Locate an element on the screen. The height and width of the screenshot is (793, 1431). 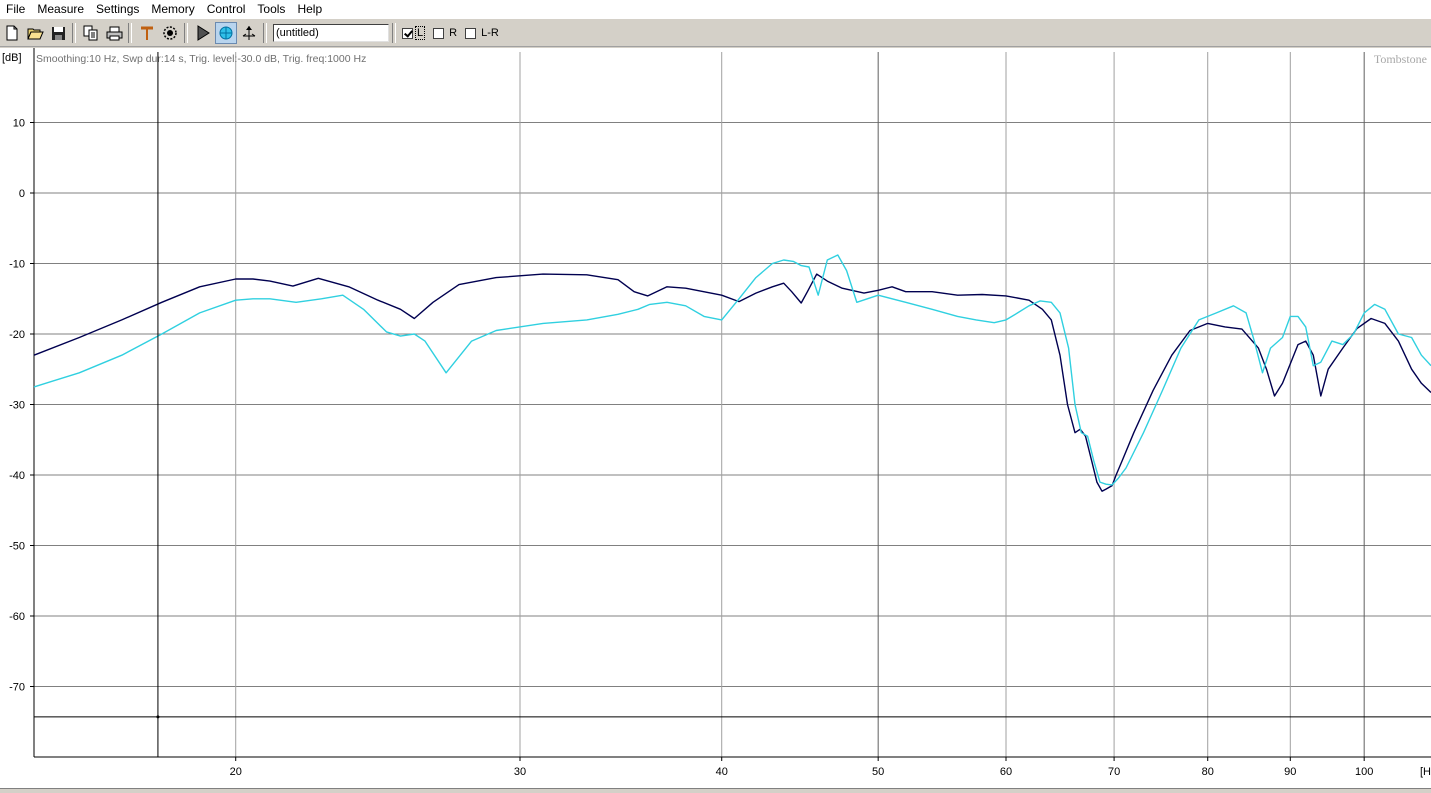
channel-lr-label: L-R is located at coordinates (490, 33).